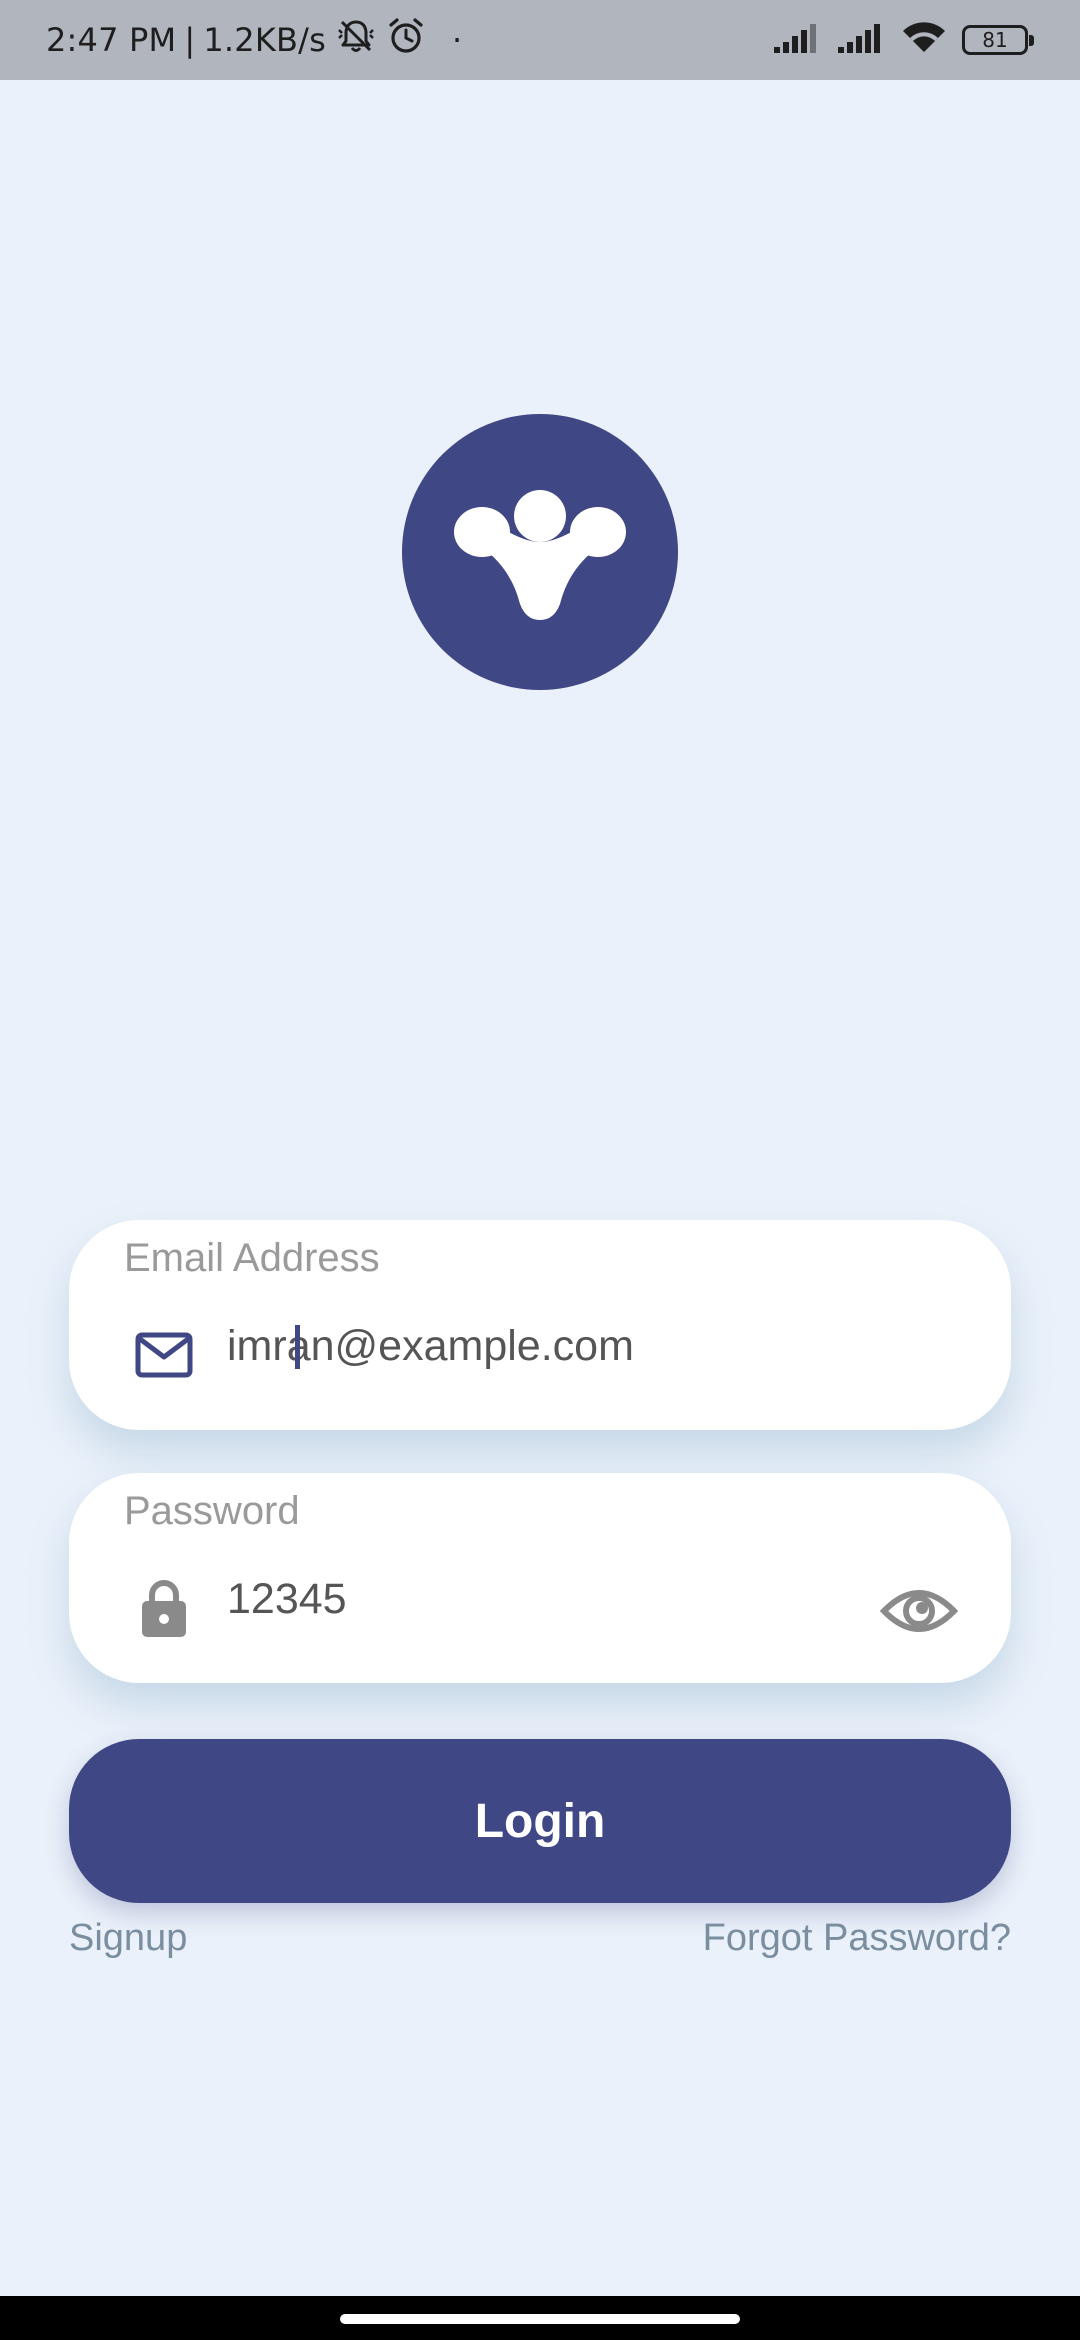 This screenshot has width=1080, height=2340. I want to click on login-button: Login, so click(540, 1821).